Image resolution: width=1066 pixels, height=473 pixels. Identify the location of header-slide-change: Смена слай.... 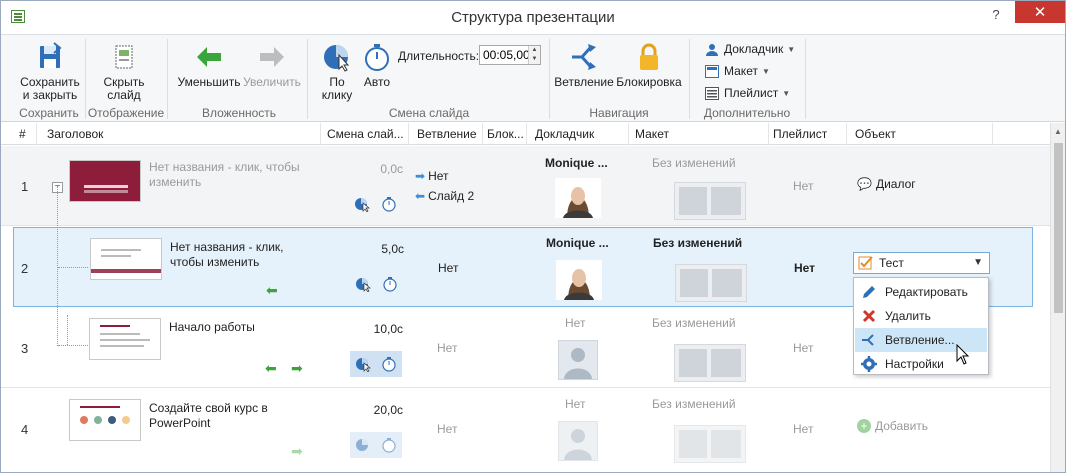
(365, 134).